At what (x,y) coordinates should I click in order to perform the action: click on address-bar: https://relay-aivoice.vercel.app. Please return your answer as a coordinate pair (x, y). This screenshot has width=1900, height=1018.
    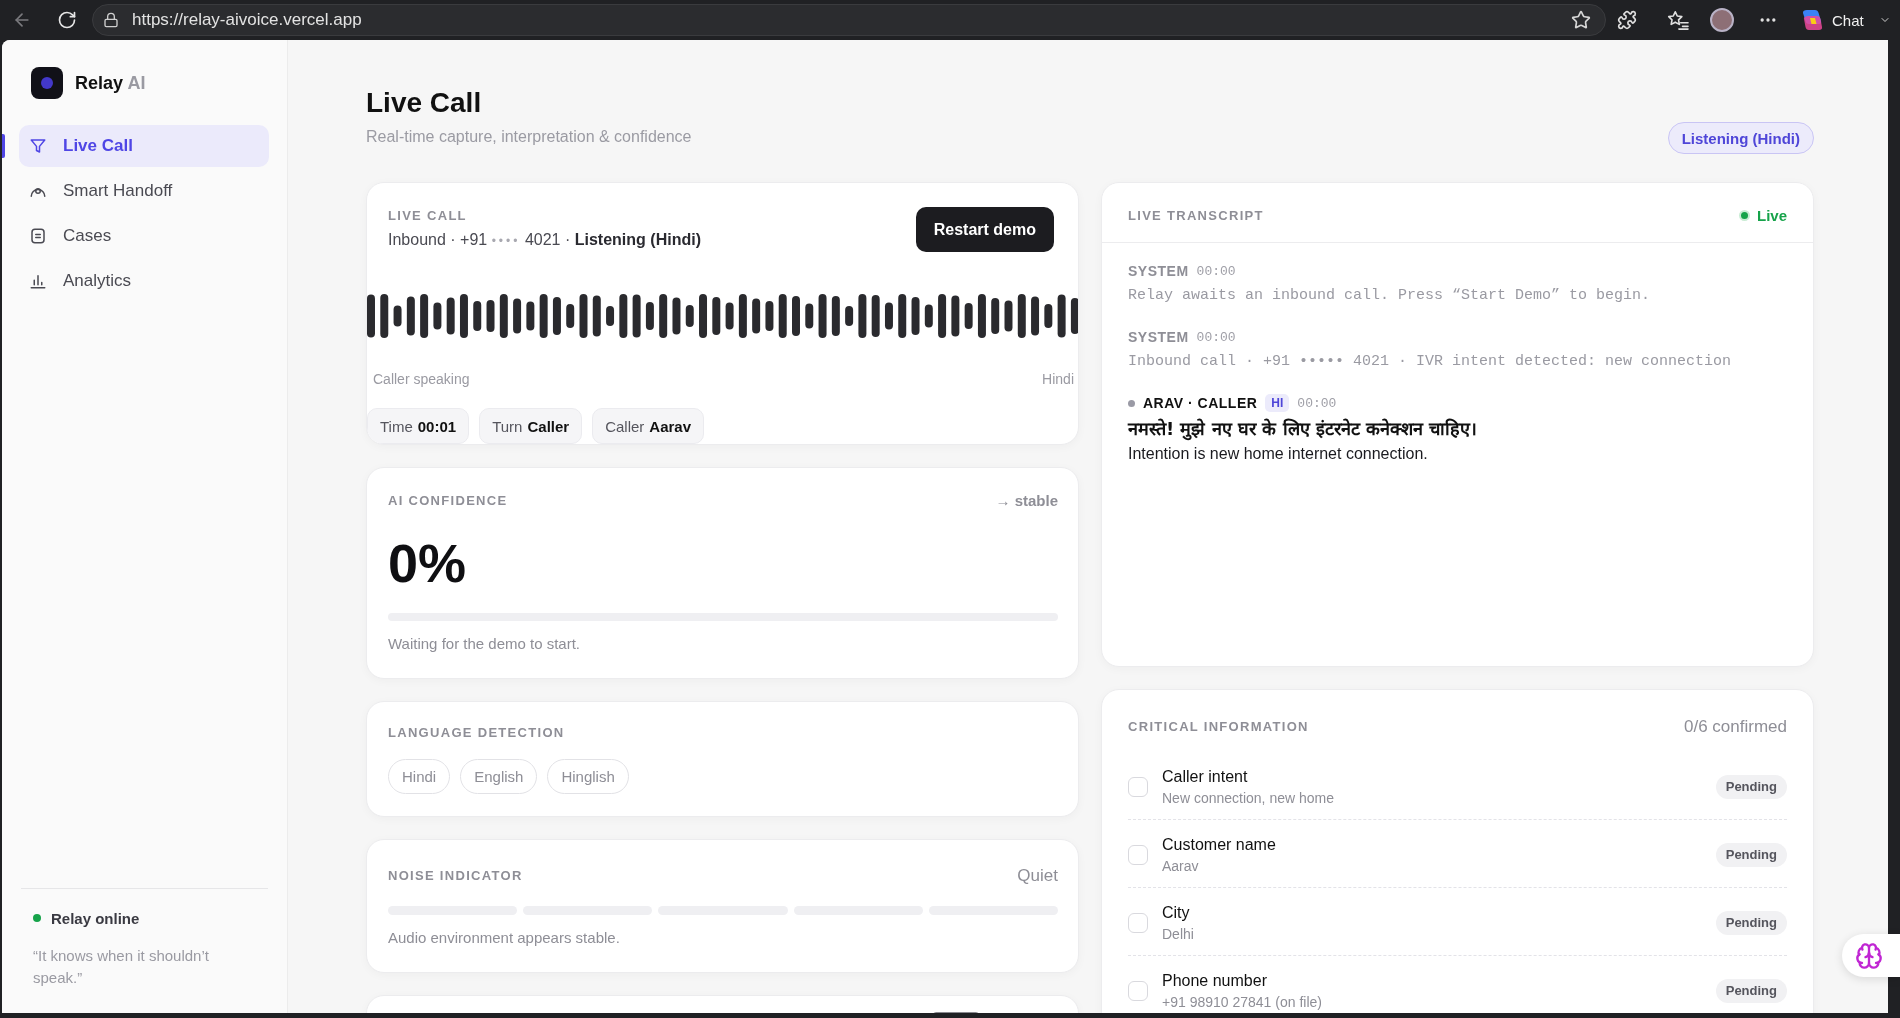
    Looking at the image, I should click on (849, 20).